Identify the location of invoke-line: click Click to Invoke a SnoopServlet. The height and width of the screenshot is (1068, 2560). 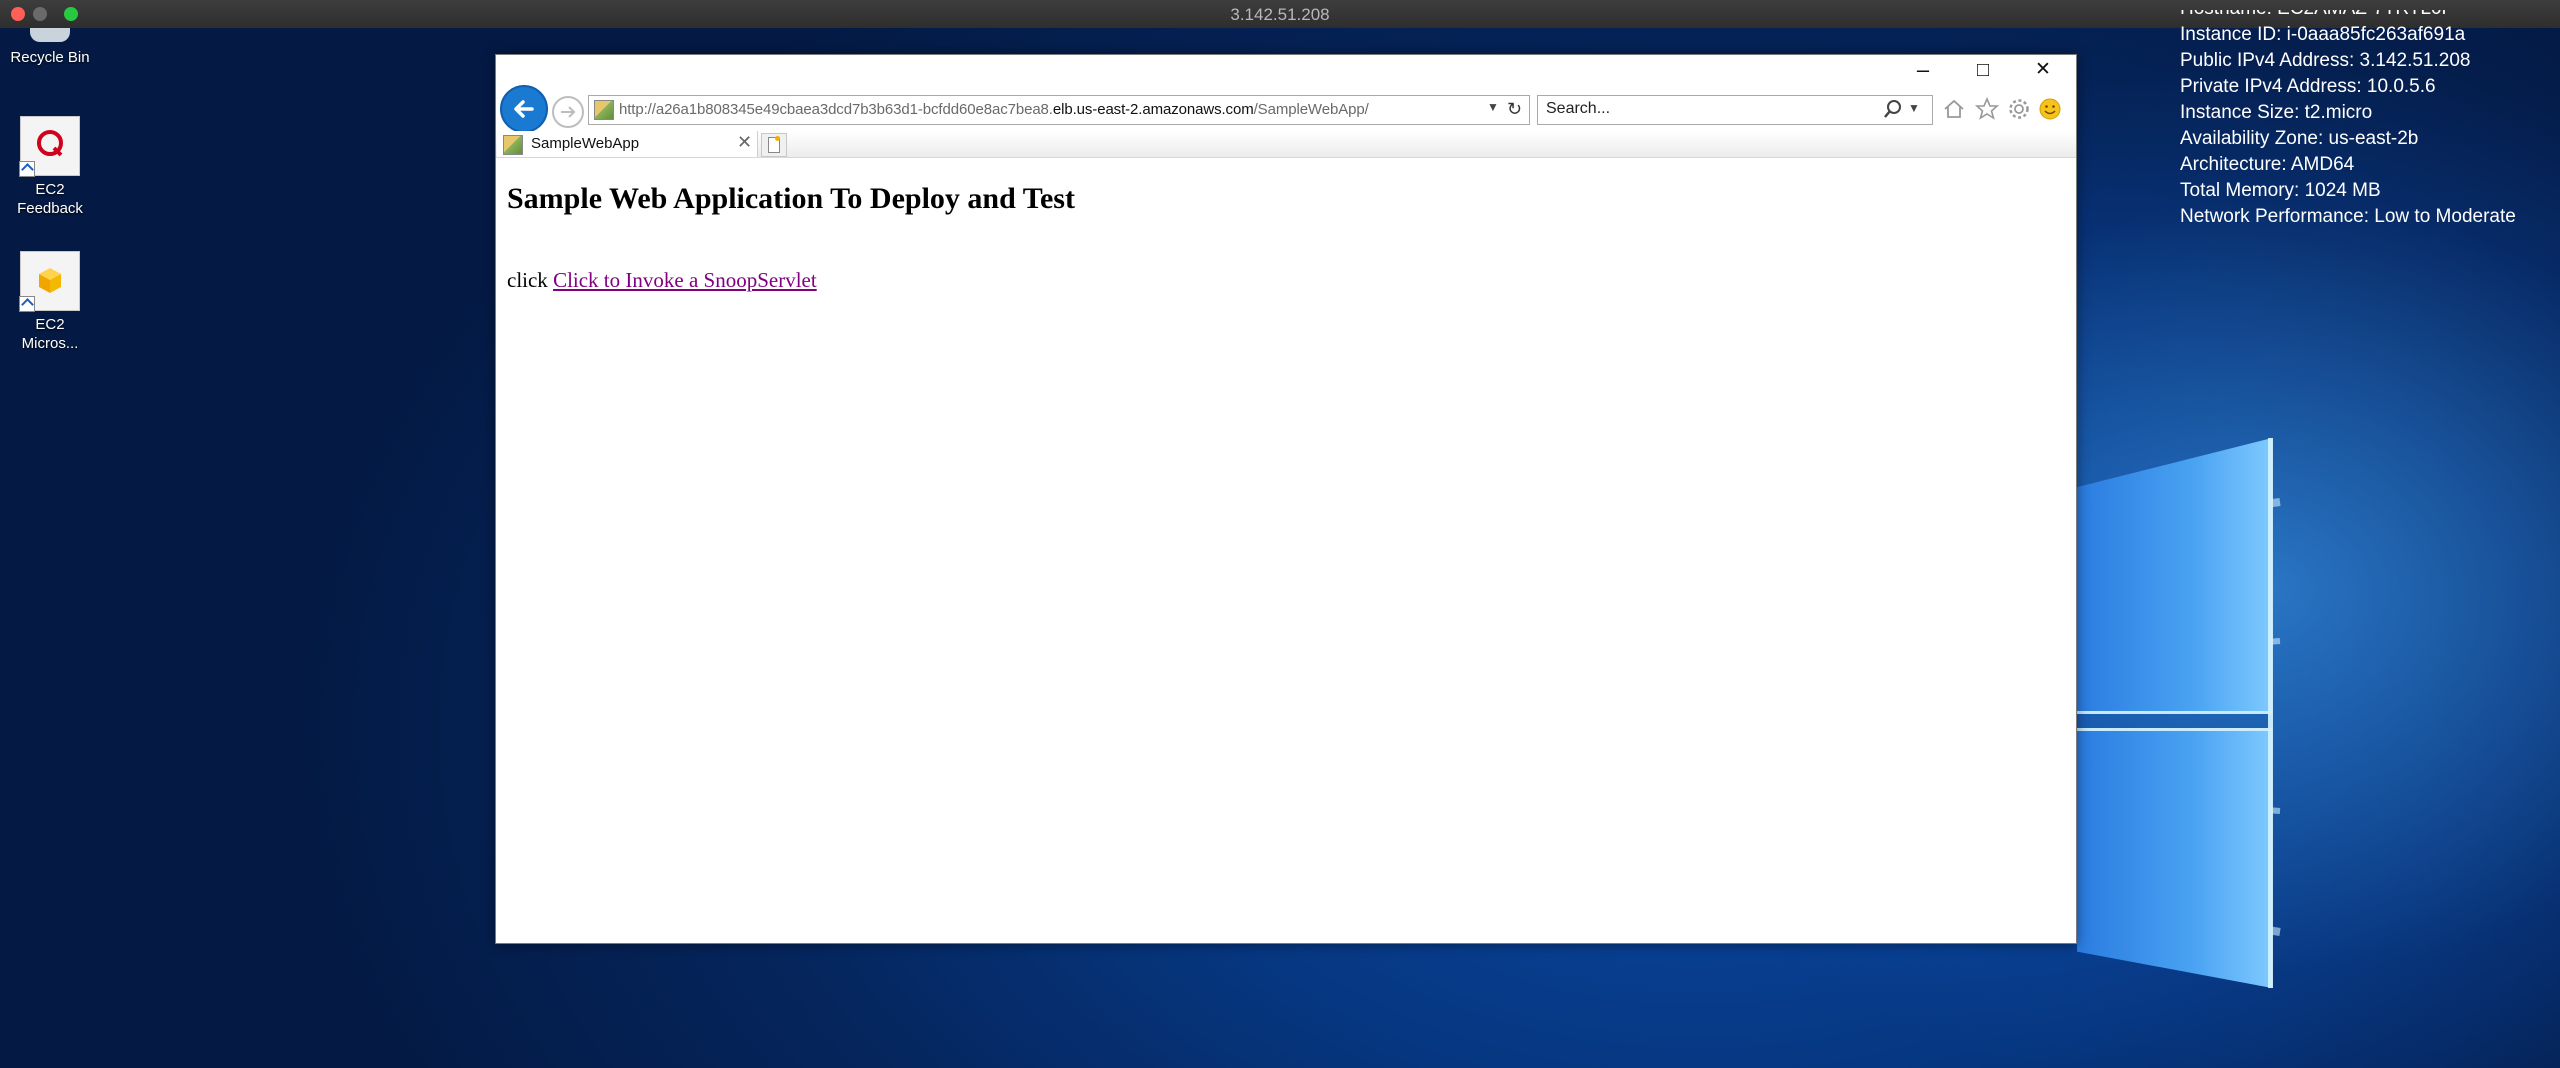
(662, 280).